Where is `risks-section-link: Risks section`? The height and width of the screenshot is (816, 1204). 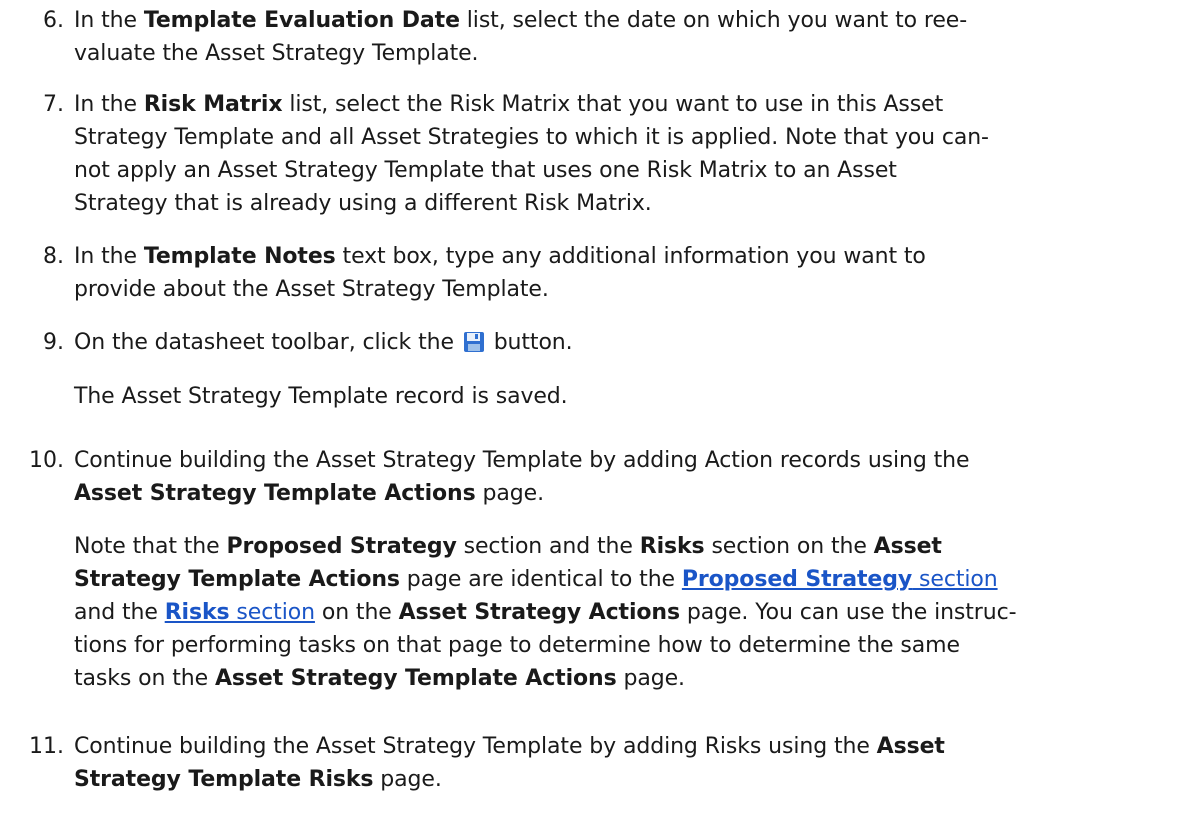 risks-section-link: Risks section is located at coordinates (240, 612).